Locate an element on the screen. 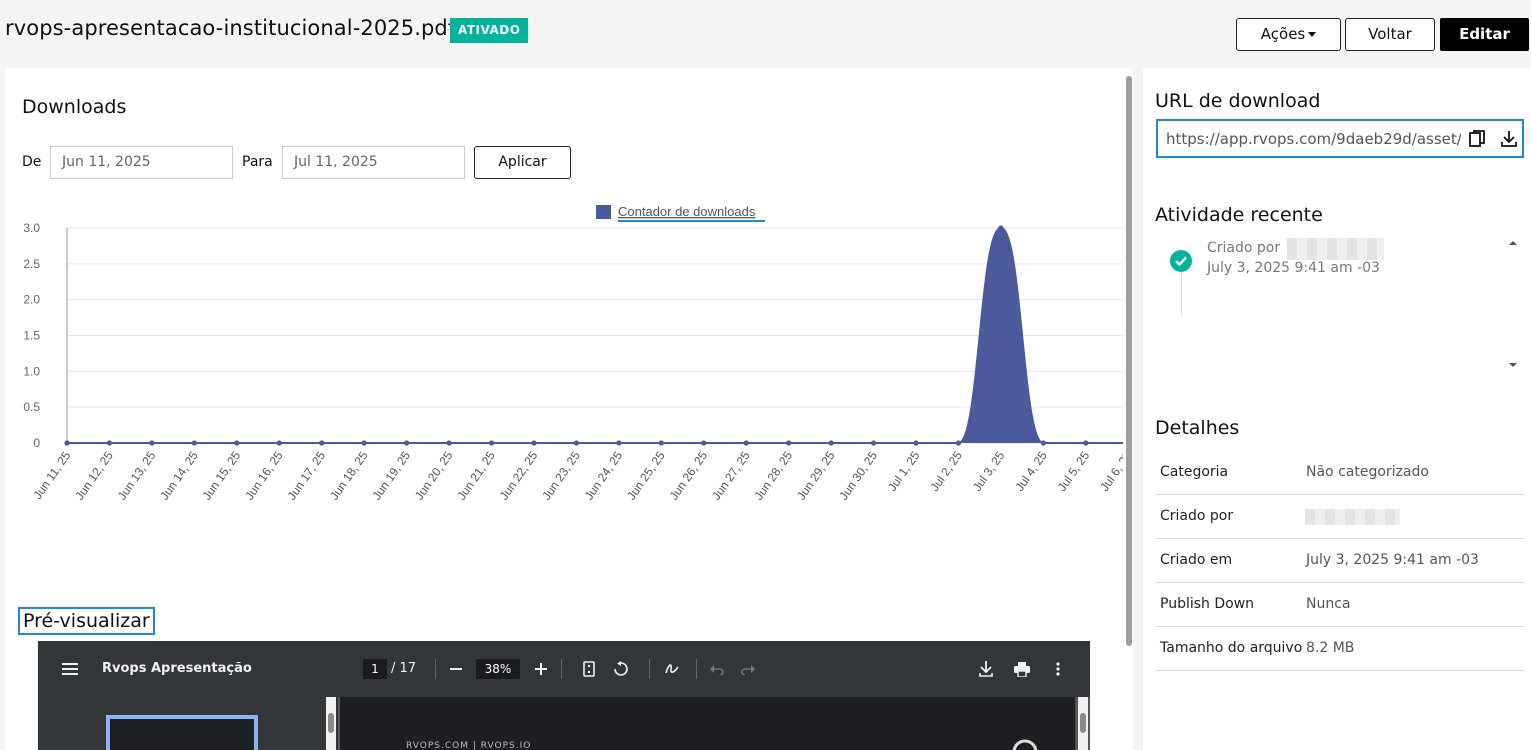 This screenshot has width=1531, height=750. y-tick-label: 3.0 is located at coordinates (31, 228).